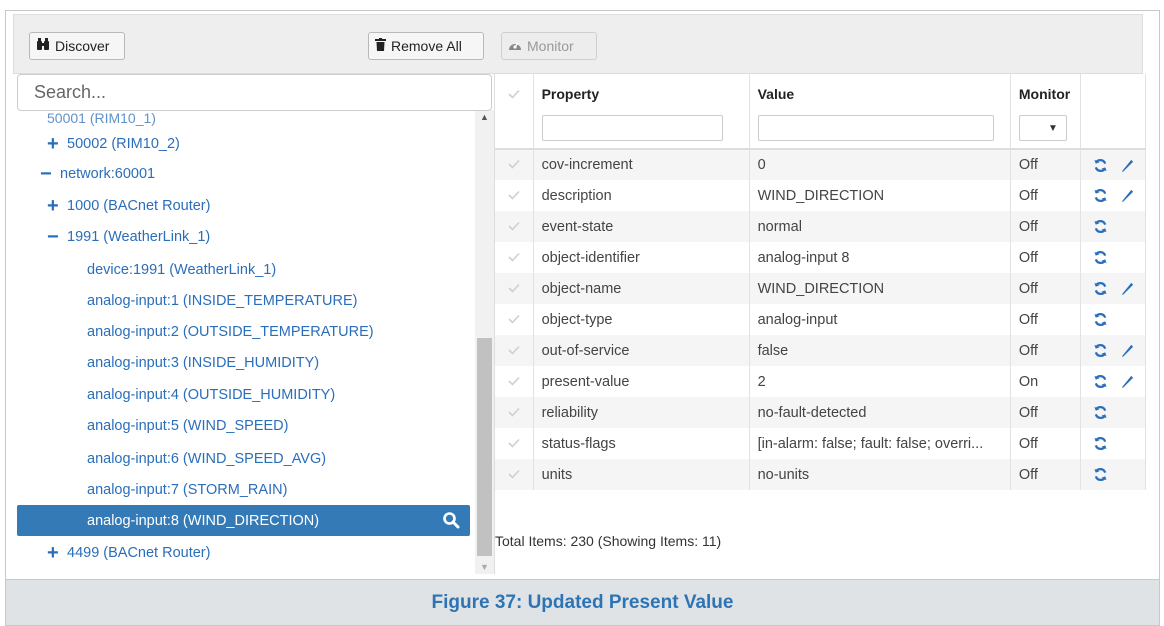 Image resolution: width=1164 pixels, height=626 pixels. What do you see at coordinates (1042, 128) in the screenshot?
I see `monitor-filter-select: ▼` at bounding box center [1042, 128].